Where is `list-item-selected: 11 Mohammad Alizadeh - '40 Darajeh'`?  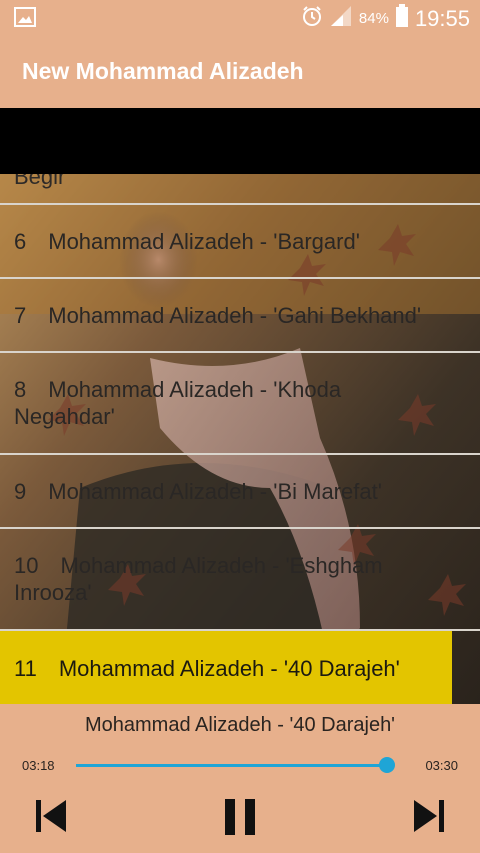 list-item-selected: 11 Mohammad Alizadeh - '40 Darajeh' is located at coordinates (226, 667).